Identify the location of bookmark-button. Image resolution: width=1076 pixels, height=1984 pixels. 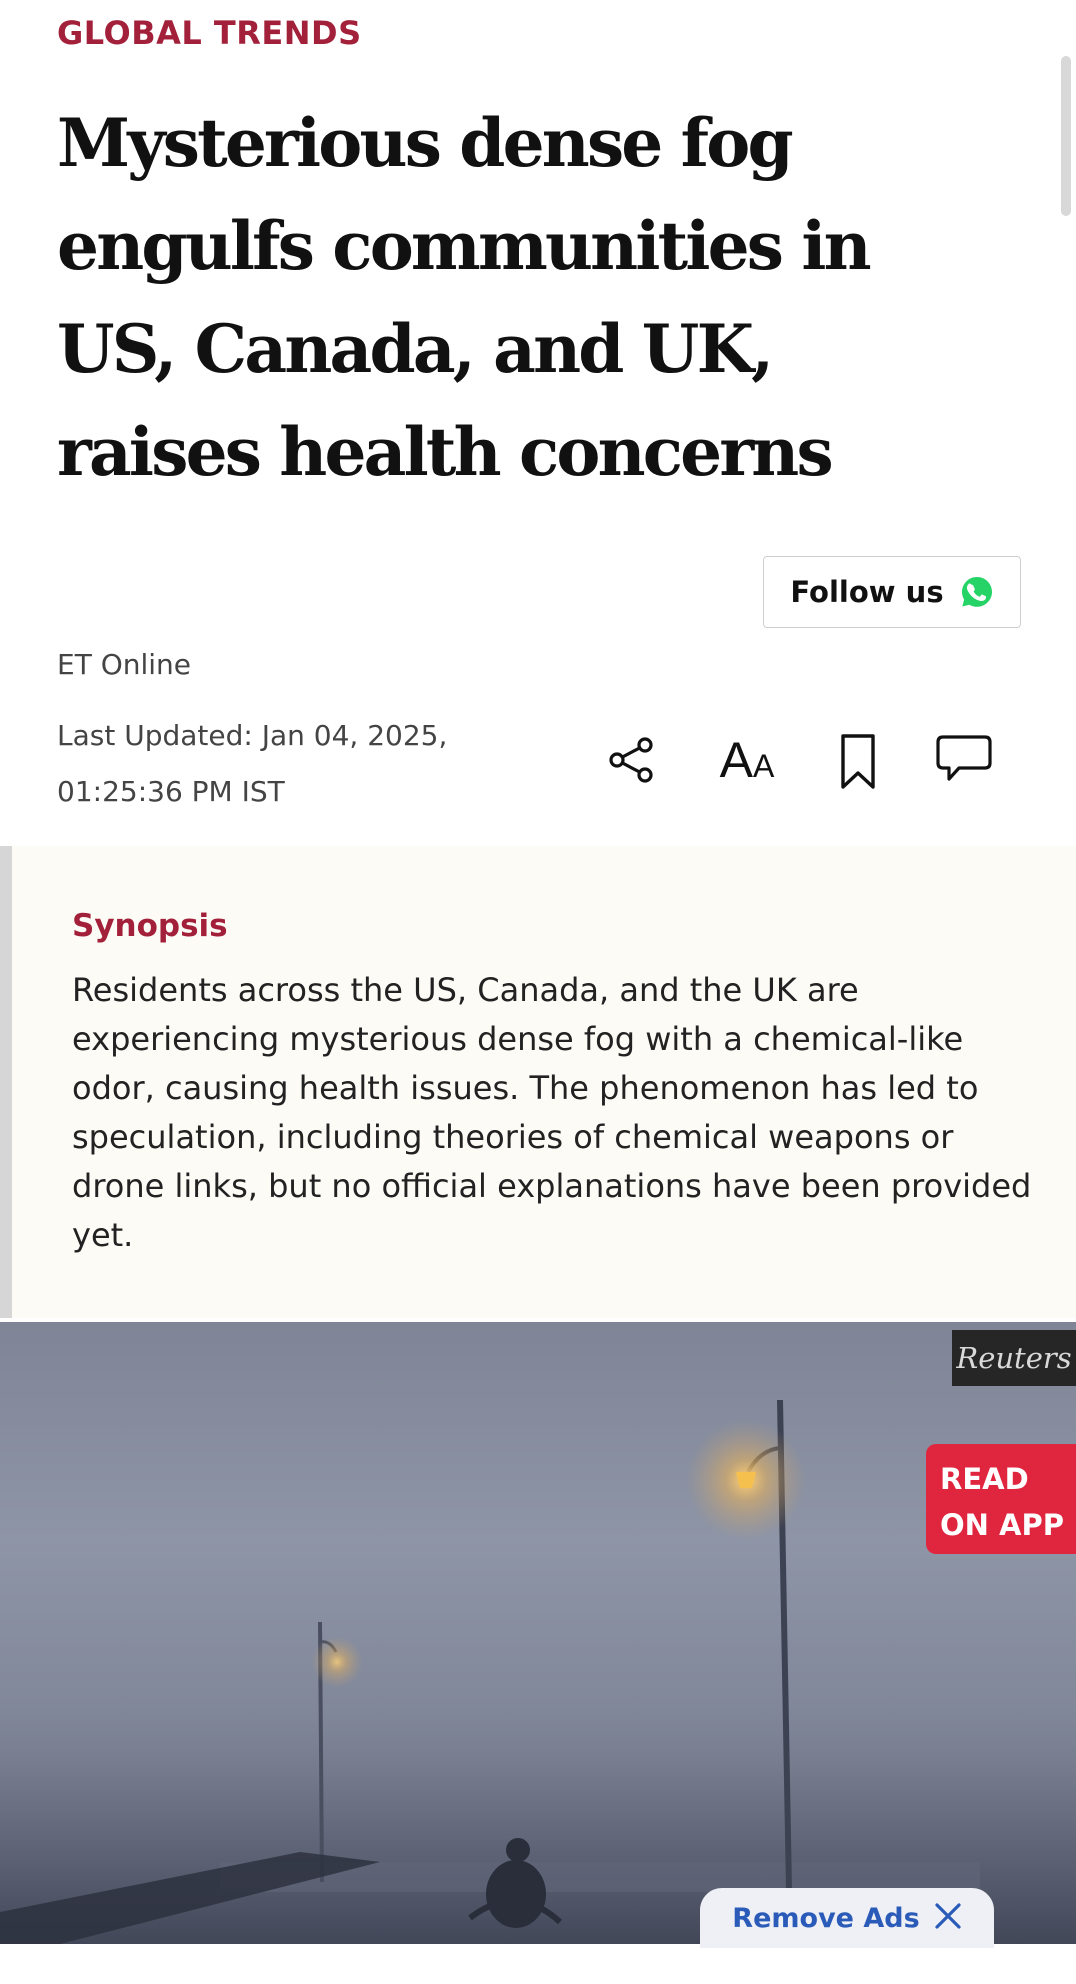
(858, 762).